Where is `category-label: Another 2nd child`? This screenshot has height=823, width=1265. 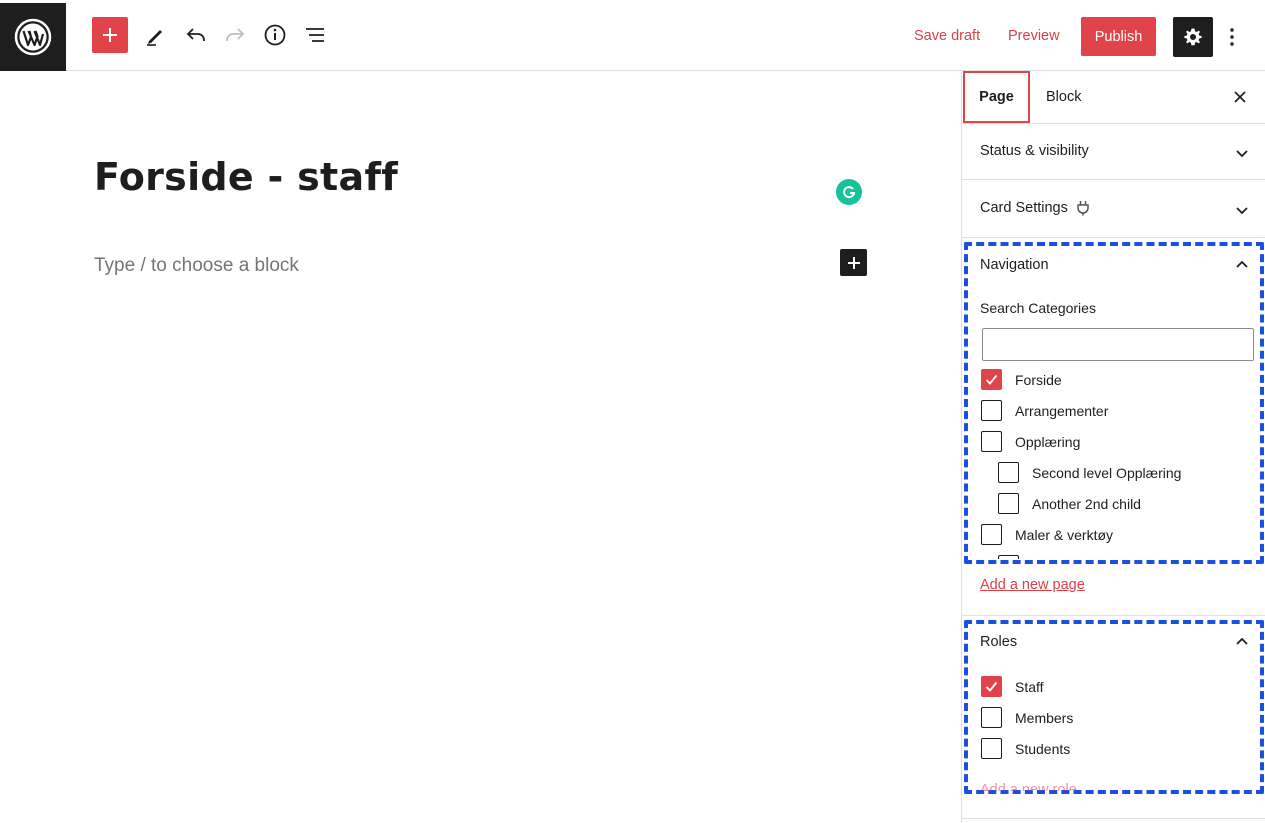 category-label: Another 2nd child is located at coordinates (1086, 503).